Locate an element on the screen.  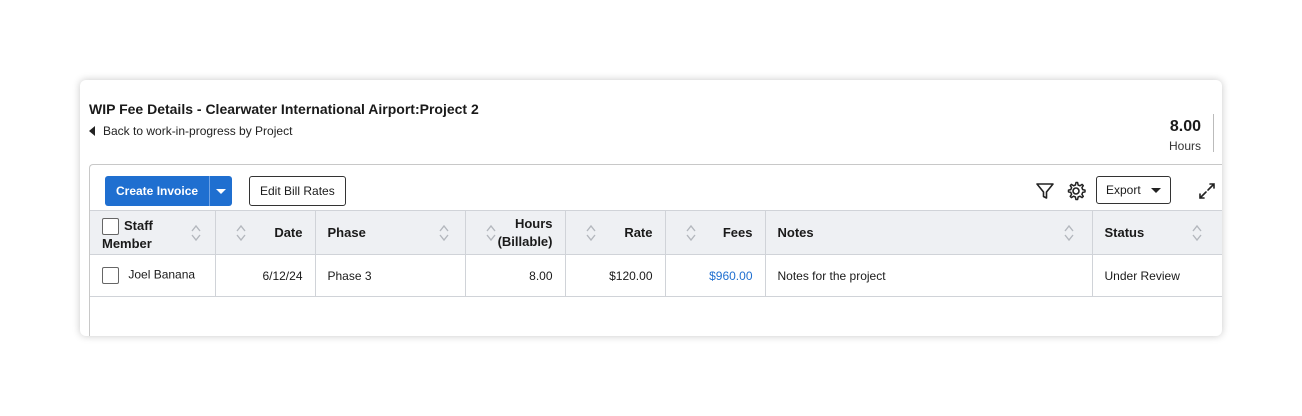
export-label: Export is located at coordinates (1123, 190).